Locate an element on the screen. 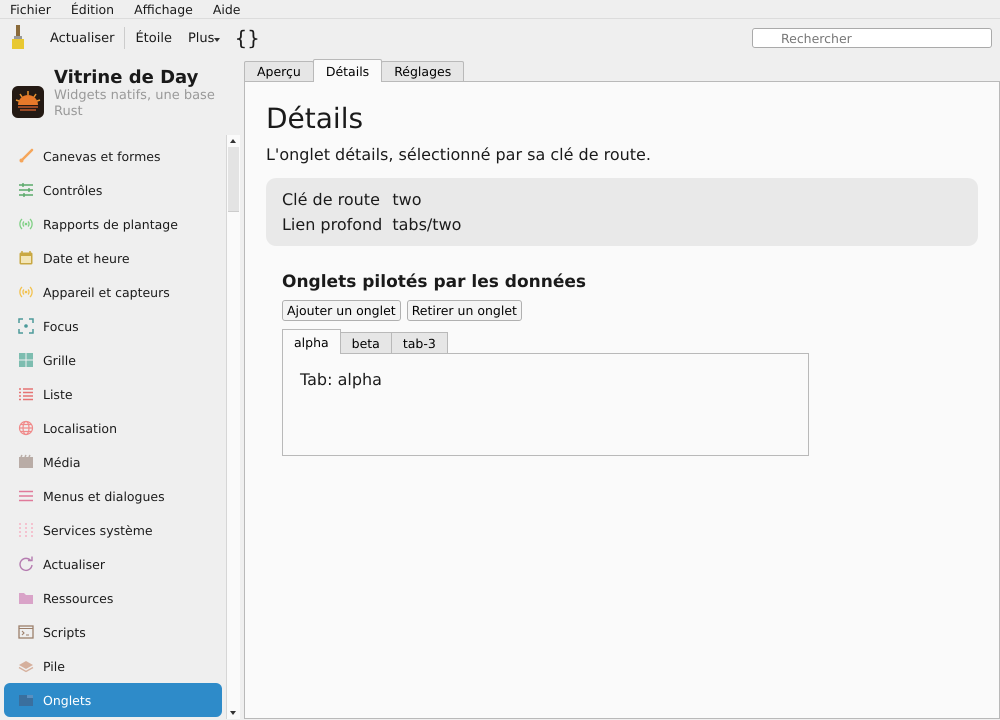 The height and width of the screenshot is (720, 1000). toolbar-button: Actualiser is located at coordinates (82, 38).